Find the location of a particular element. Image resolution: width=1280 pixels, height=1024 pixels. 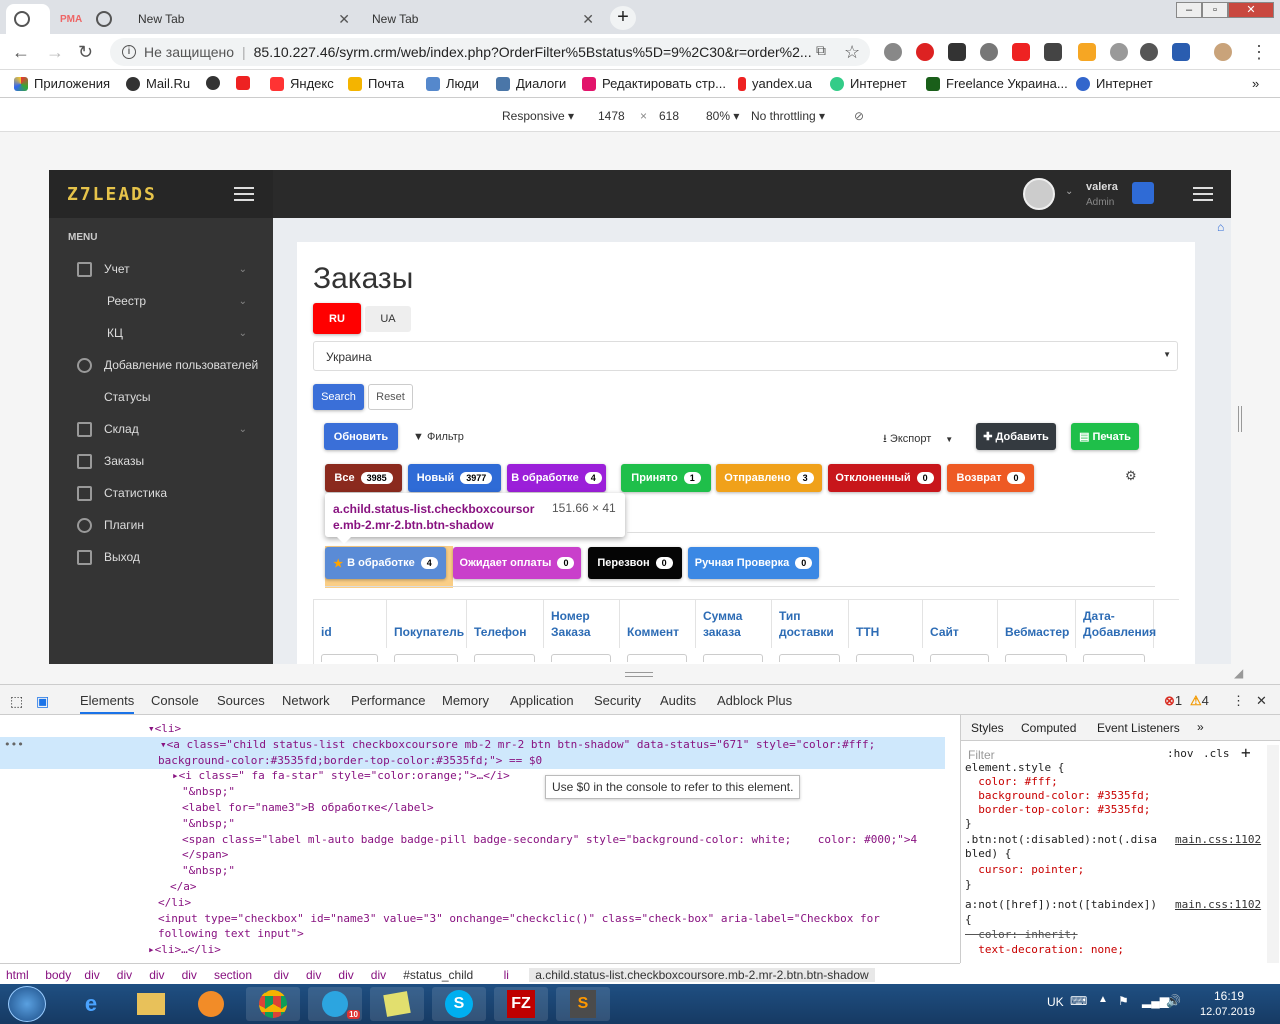

sidebar-item-plugin: Плагин is located at coordinates (161, 525).